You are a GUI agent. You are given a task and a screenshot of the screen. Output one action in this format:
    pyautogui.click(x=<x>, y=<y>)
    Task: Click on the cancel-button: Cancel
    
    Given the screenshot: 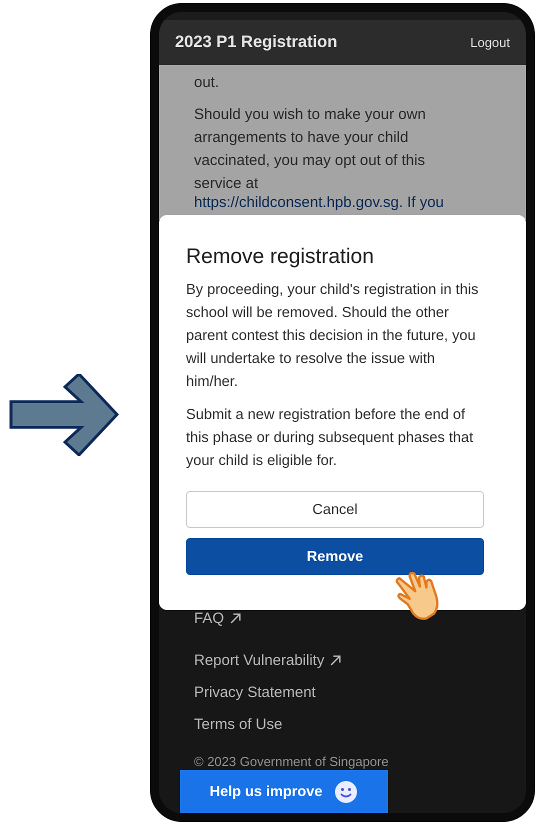 What is the action you would take?
    pyautogui.click(x=335, y=509)
    